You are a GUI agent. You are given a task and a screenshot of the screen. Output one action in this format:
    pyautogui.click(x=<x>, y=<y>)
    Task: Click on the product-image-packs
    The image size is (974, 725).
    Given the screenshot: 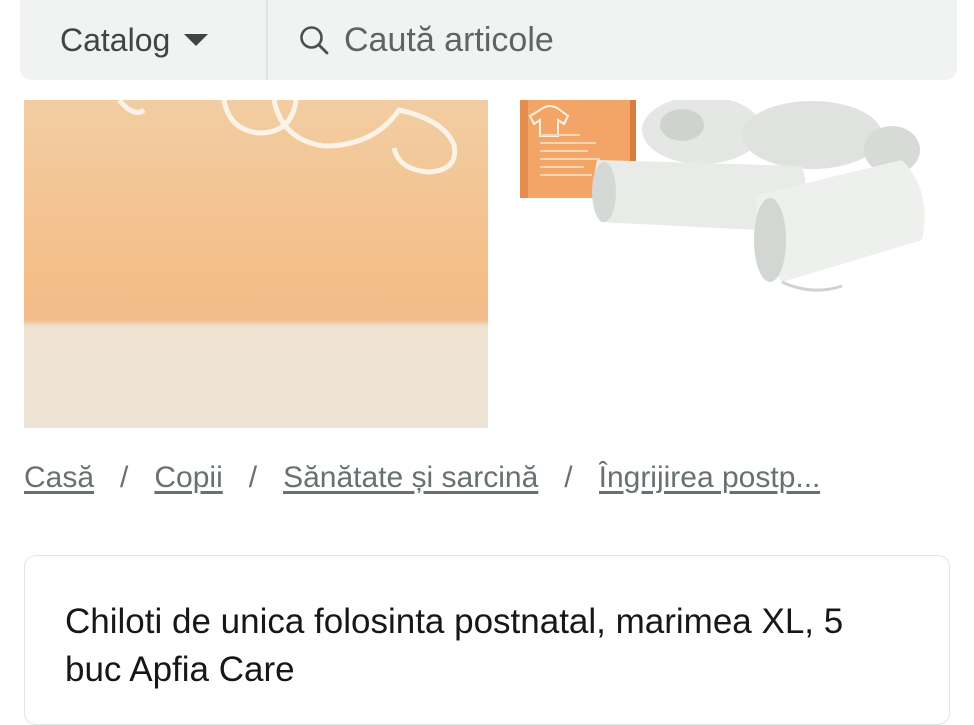 What is the action you would take?
    pyautogui.click(x=726, y=200)
    